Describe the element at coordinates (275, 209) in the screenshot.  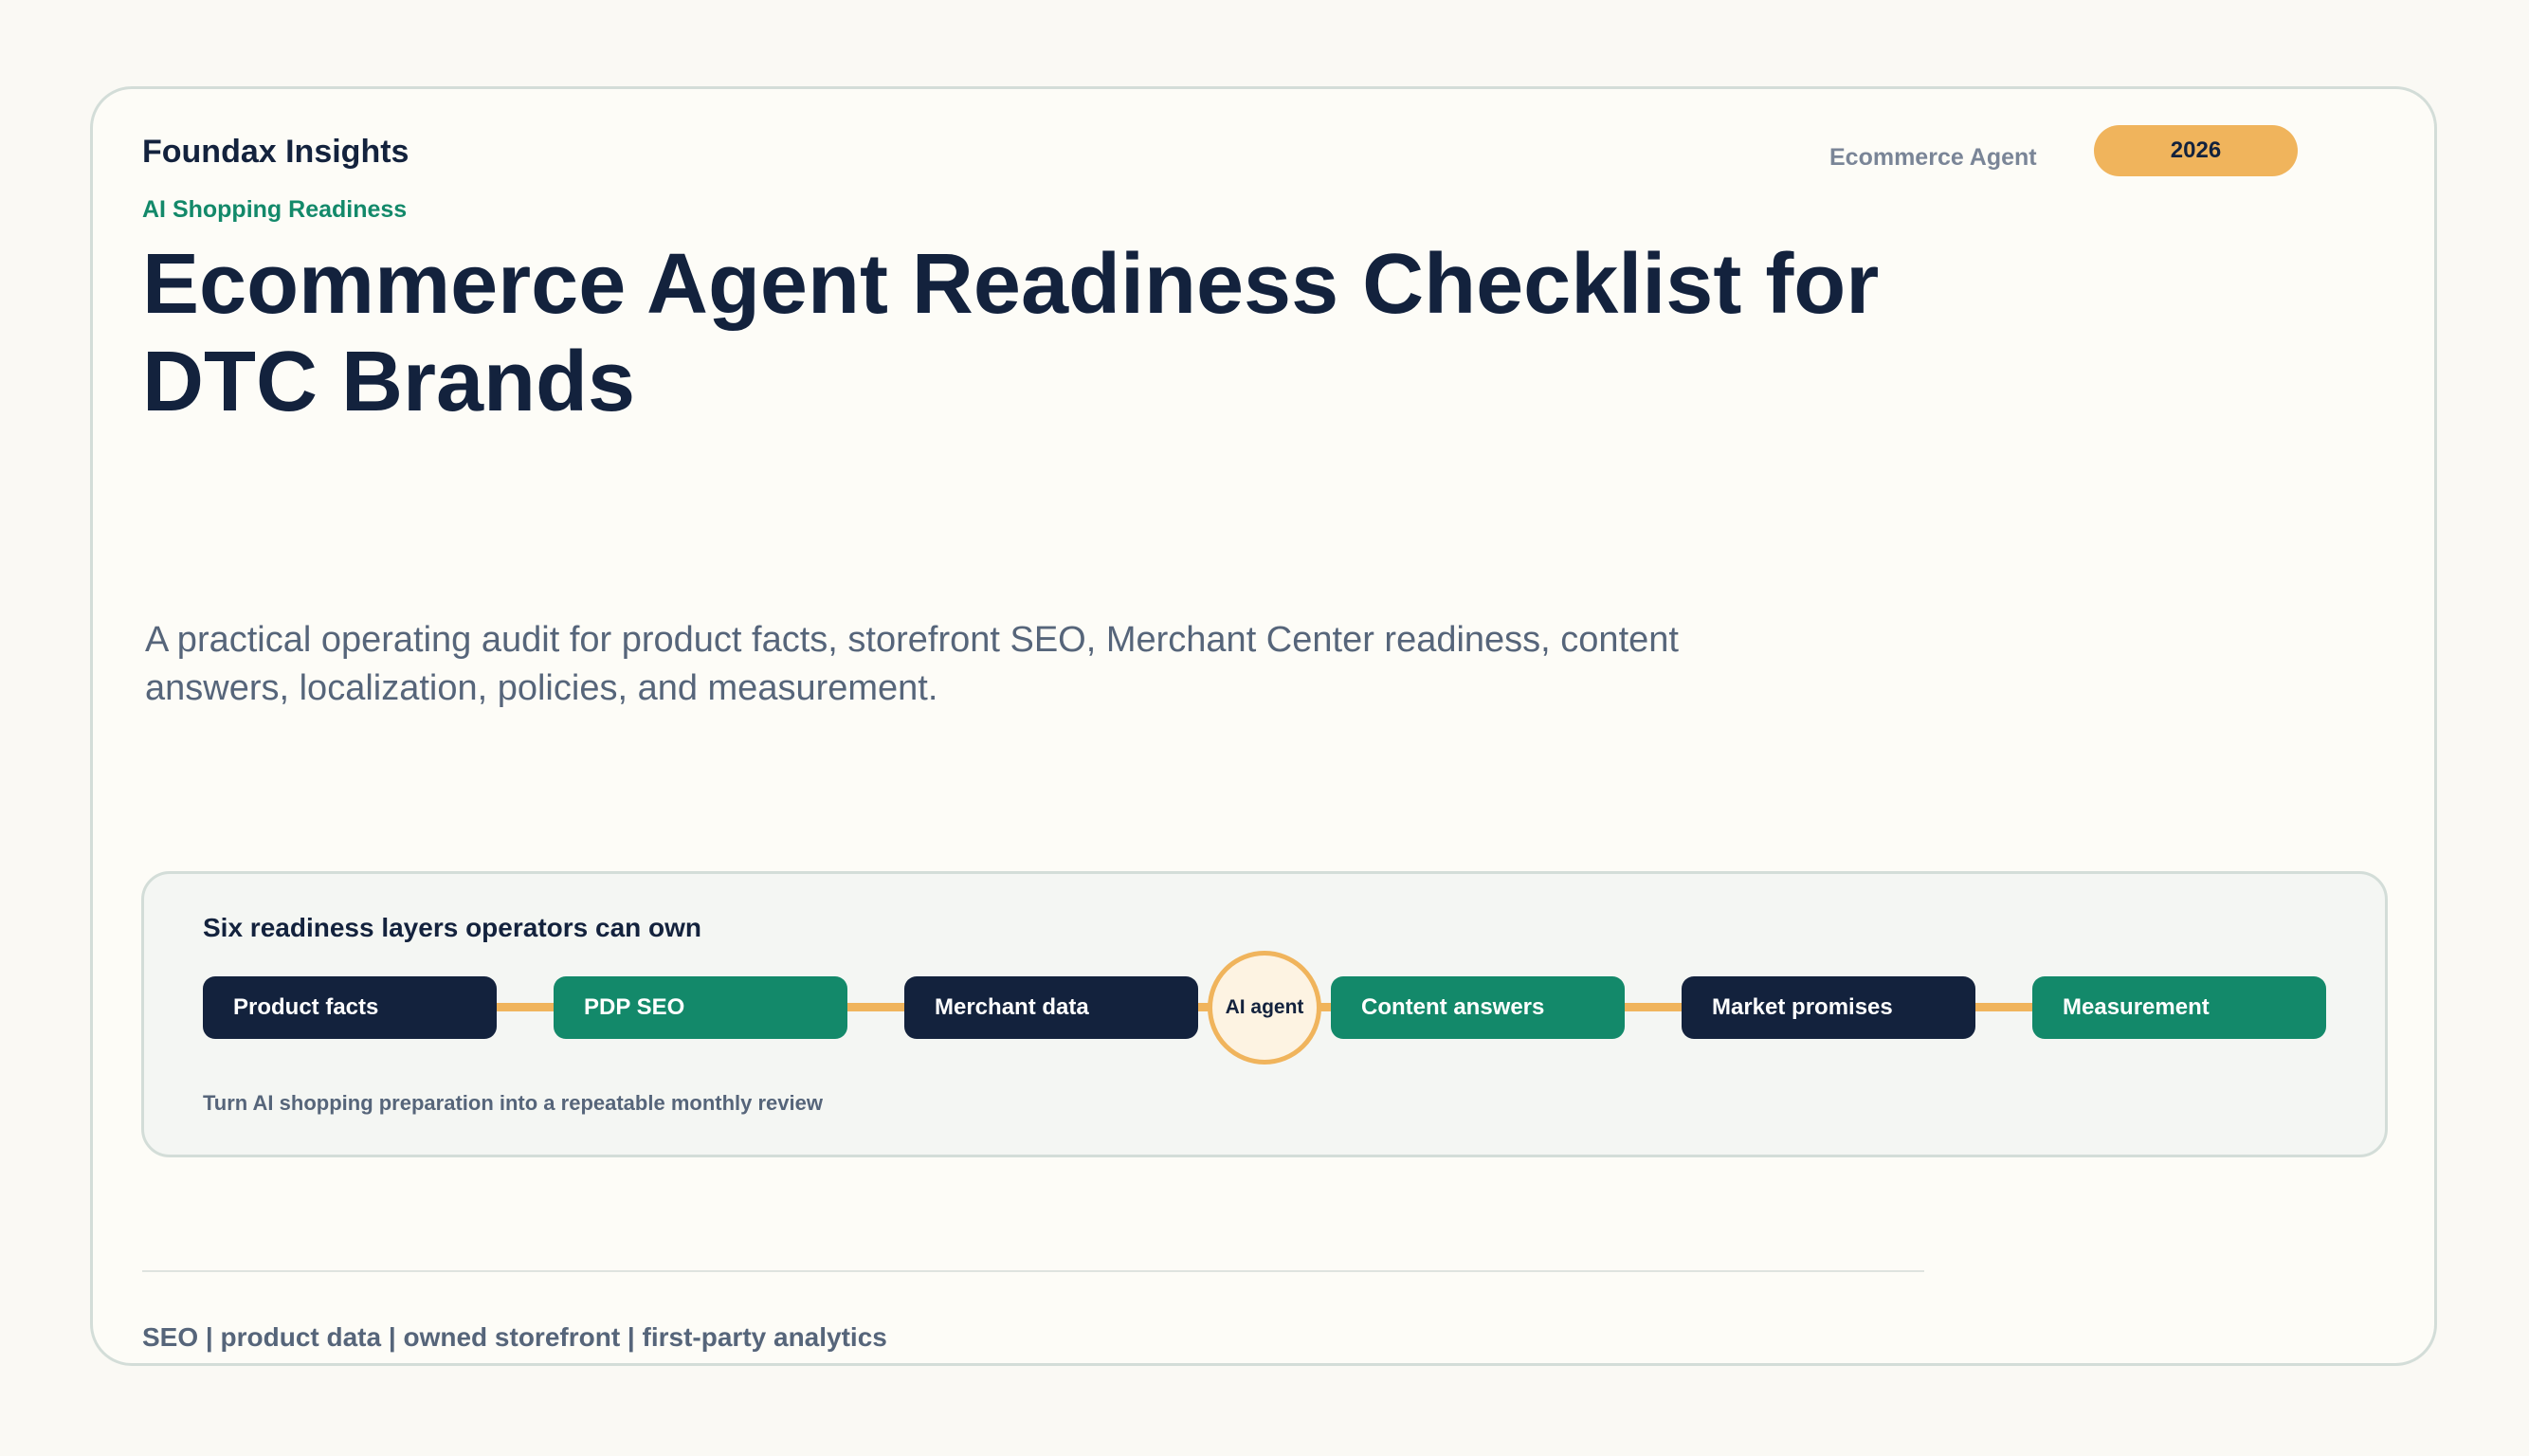
I see `eyebrow-label: AI Shopping Readiness` at that location.